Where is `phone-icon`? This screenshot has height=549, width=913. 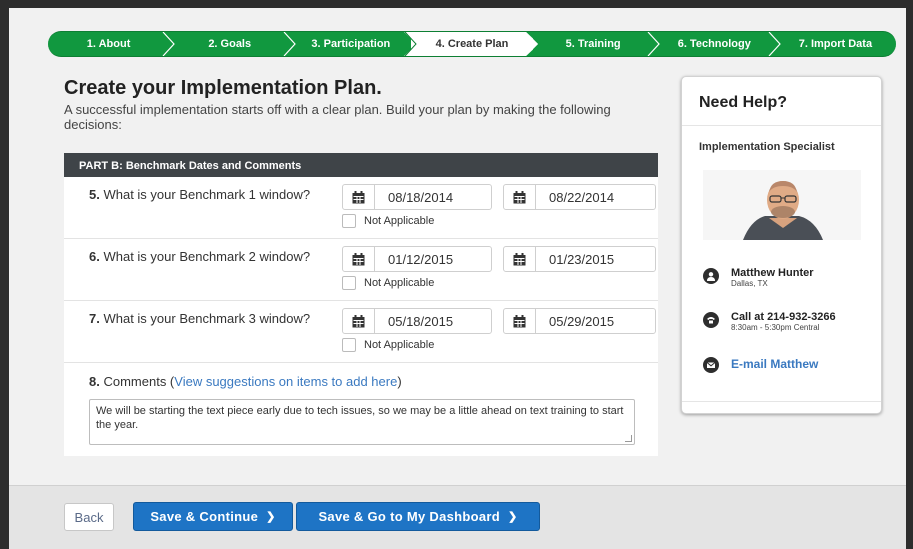
phone-icon is located at coordinates (711, 320).